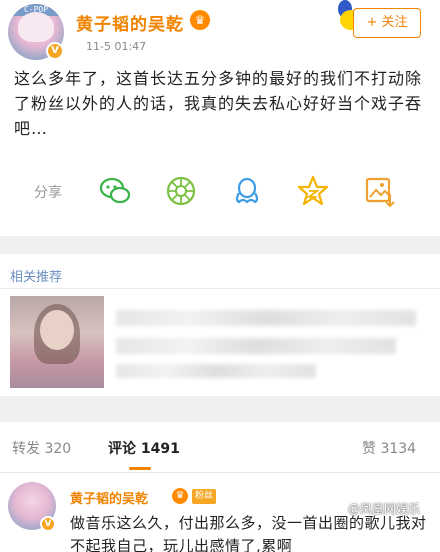 The image size is (440, 552). What do you see at coordinates (181, 191) in the screenshot?
I see `moments-icon` at bounding box center [181, 191].